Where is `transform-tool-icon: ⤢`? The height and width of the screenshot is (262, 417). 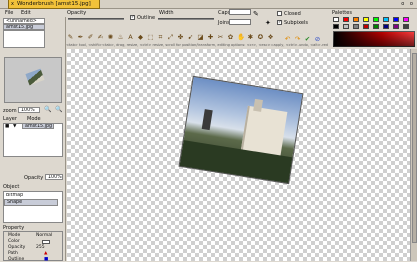
transform-tool-icon: ⤢ is located at coordinates (170, 37).